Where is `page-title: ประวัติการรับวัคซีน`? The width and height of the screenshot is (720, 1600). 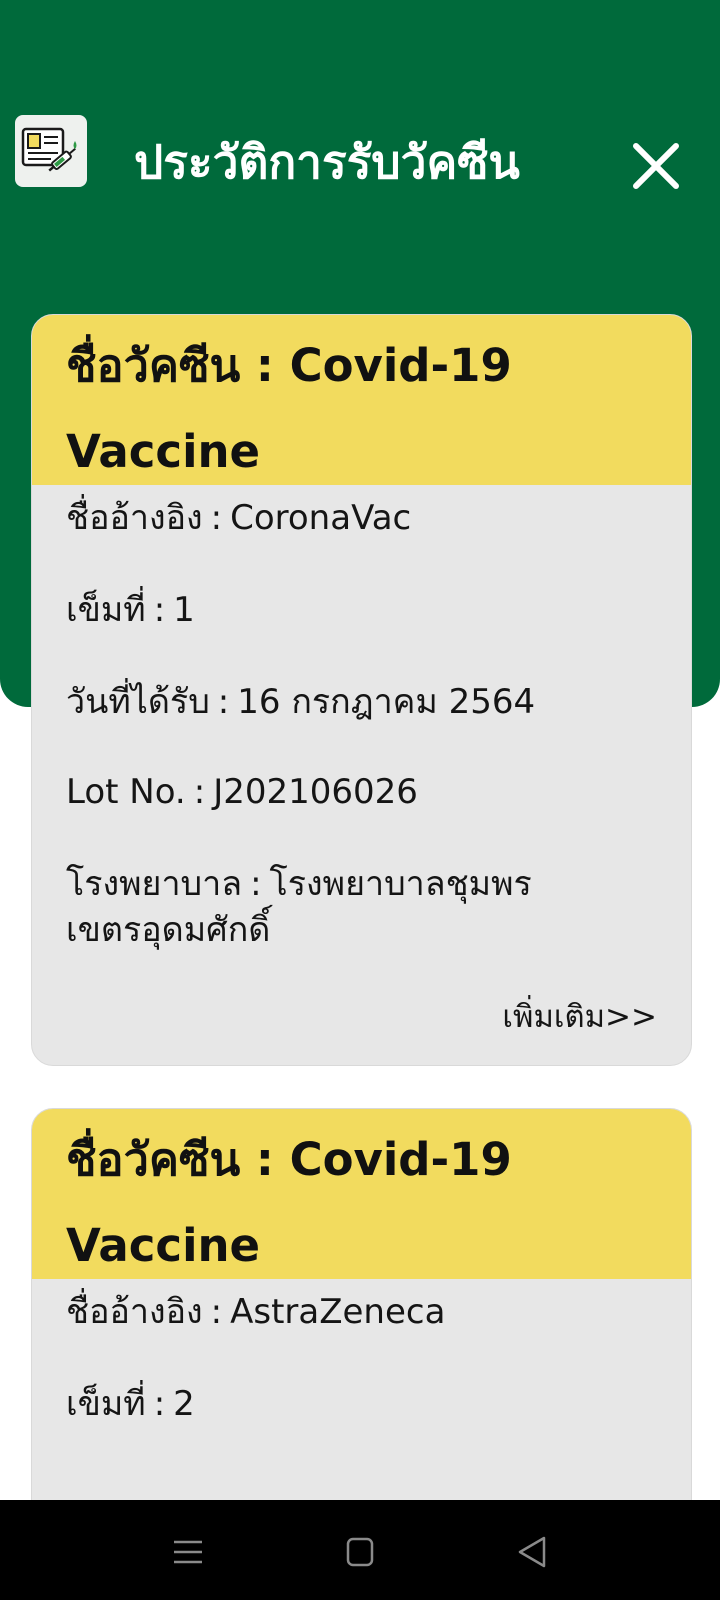
page-title: ประวัติการรับวัคซีน is located at coordinates (327, 162).